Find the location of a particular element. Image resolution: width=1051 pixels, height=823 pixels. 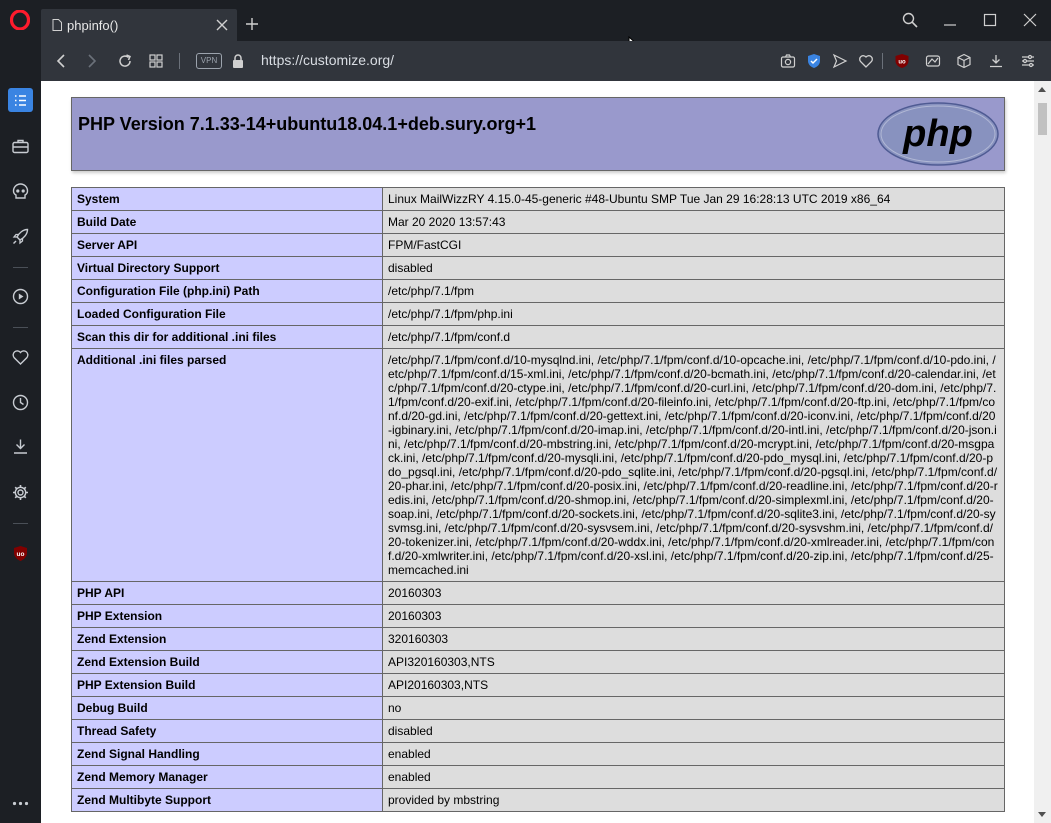

ublock-icon: uo is located at coordinates (902, 61).